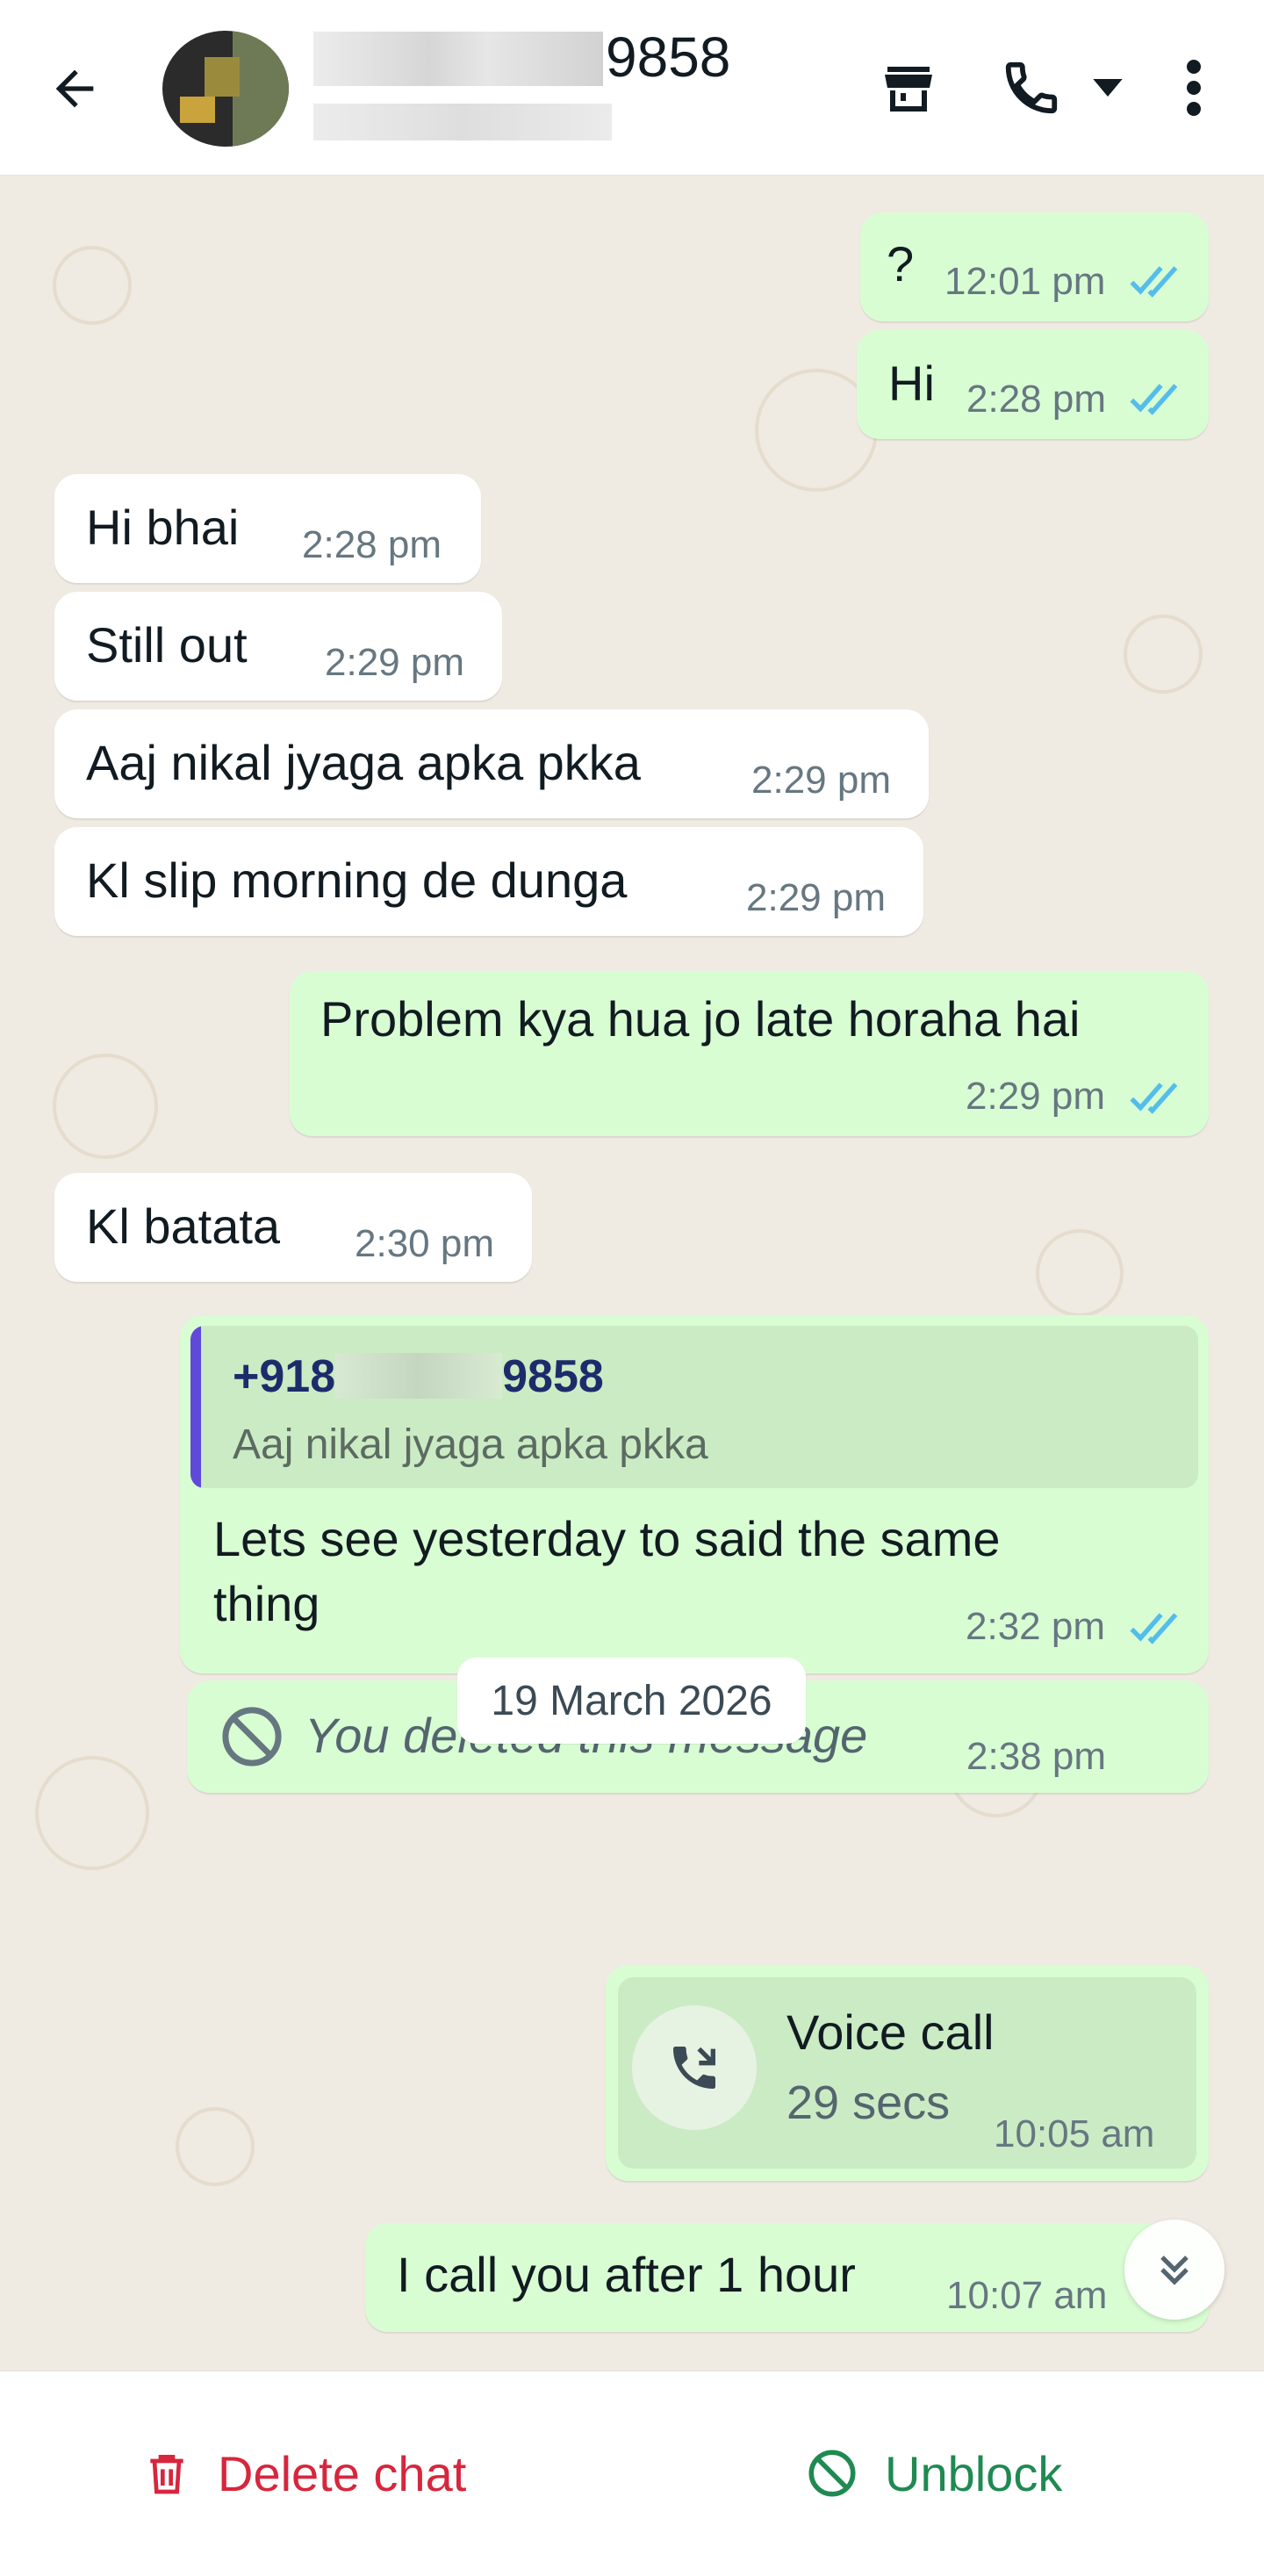 The image size is (1264, 2576). What do you see at coordinates (225, 89) in the screenshot?
I see `avatar` at bounding box center [225, 89].